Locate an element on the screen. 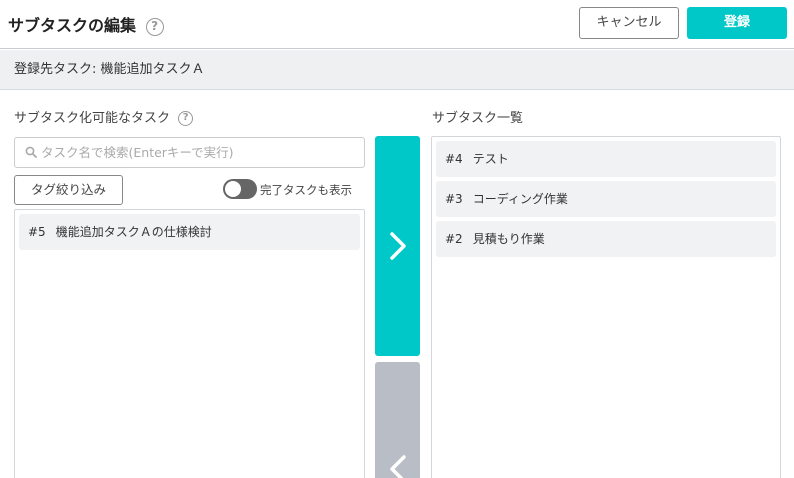 The height and width of the screenshot is (478, 794). task-name: テスト is located at coordinates (490, 159).